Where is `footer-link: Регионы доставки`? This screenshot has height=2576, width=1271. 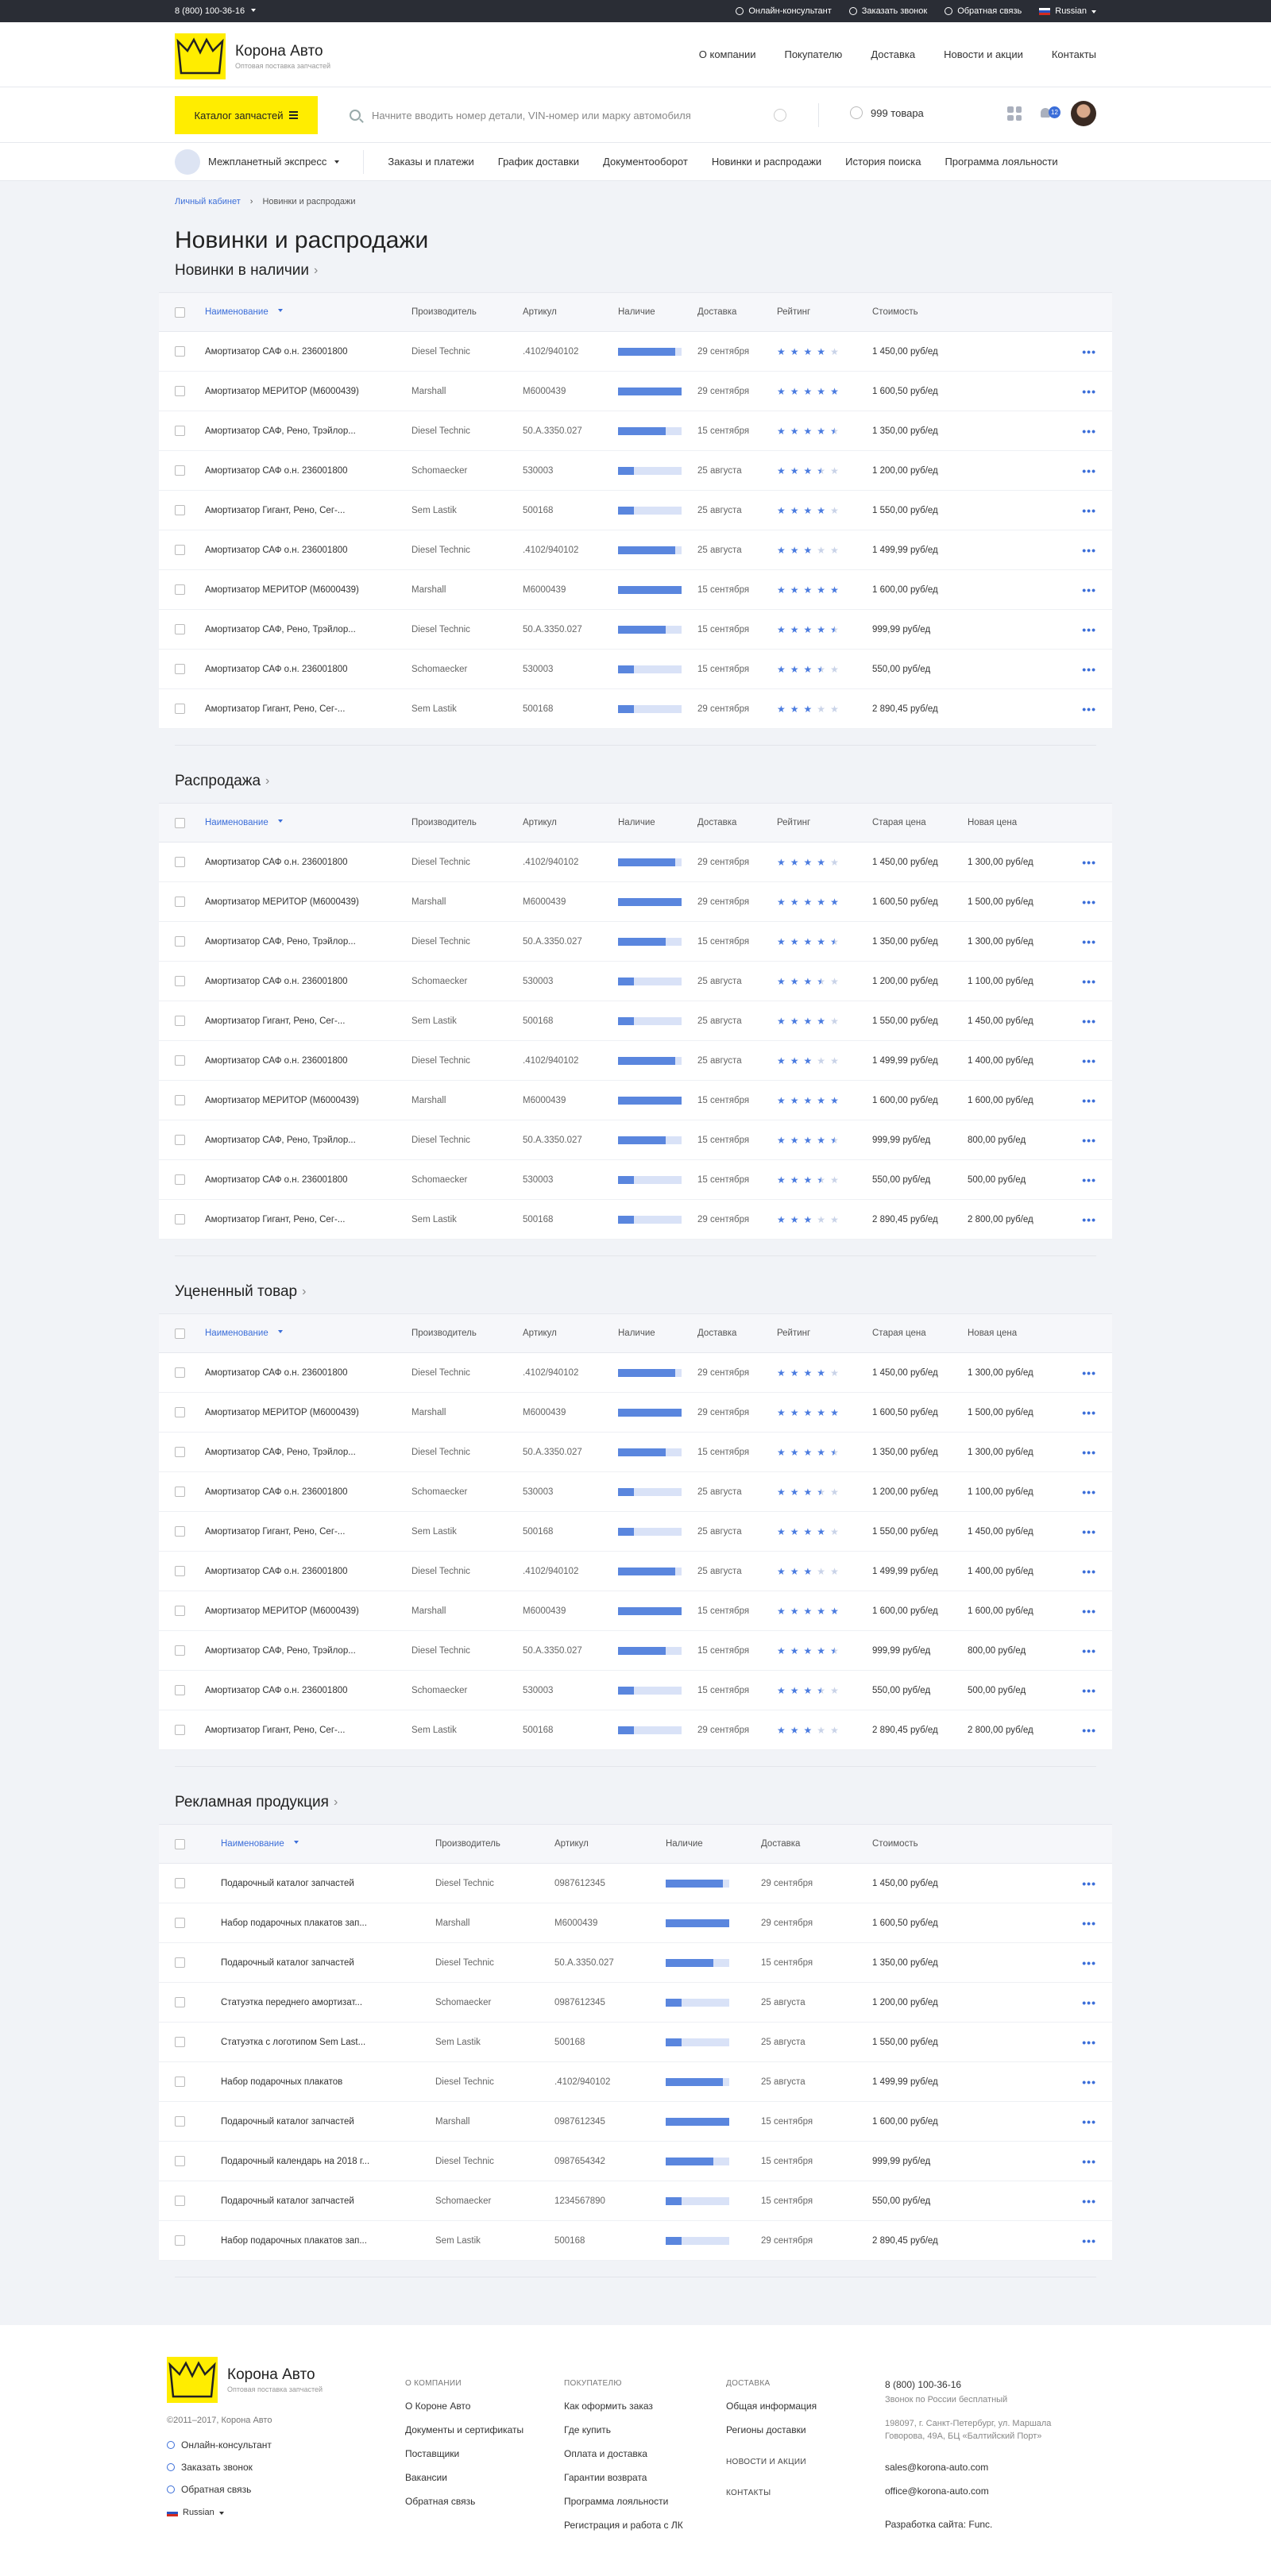
footer-link: Регионы доставки is located at coordinates (771, 2429).